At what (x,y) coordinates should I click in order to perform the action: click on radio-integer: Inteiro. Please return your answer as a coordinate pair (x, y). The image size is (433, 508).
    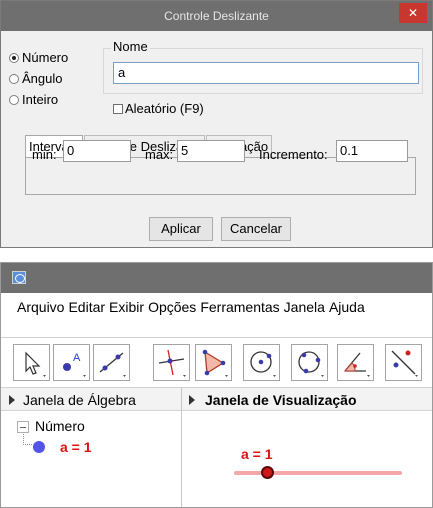
    Looking at the image, I should click on (33, 99).